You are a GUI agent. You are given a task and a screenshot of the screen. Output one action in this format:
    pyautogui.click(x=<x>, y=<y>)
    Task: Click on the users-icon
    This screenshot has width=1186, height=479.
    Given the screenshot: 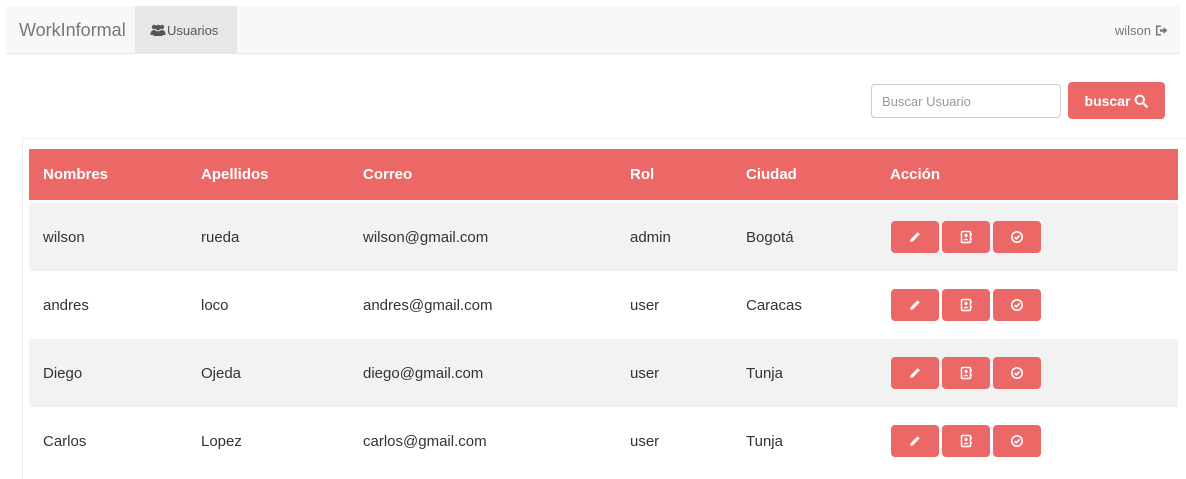 What is the action you would take?
    pyautogui.click(x=158, y=30)
    